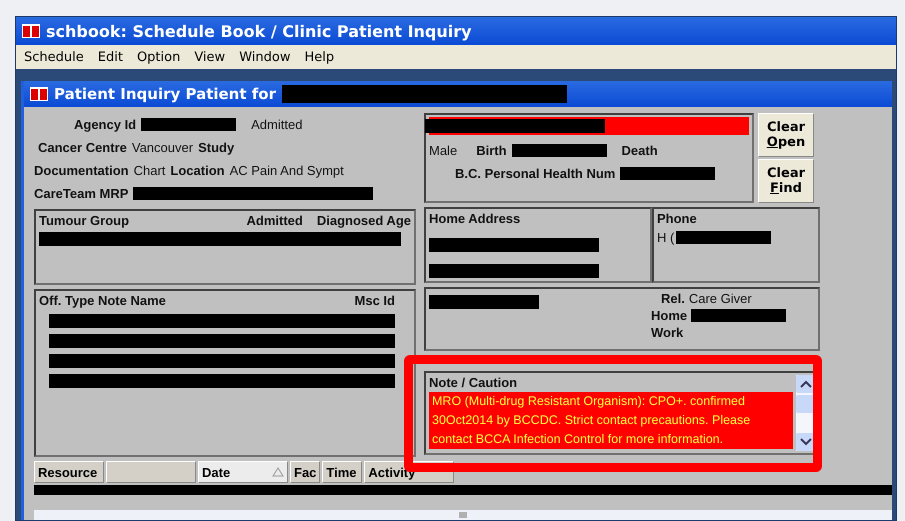  Describe the element at coordinates (165, 94) in the screenshot. I see `inquiry-title: Patient Inquiry Patient for` at that location.